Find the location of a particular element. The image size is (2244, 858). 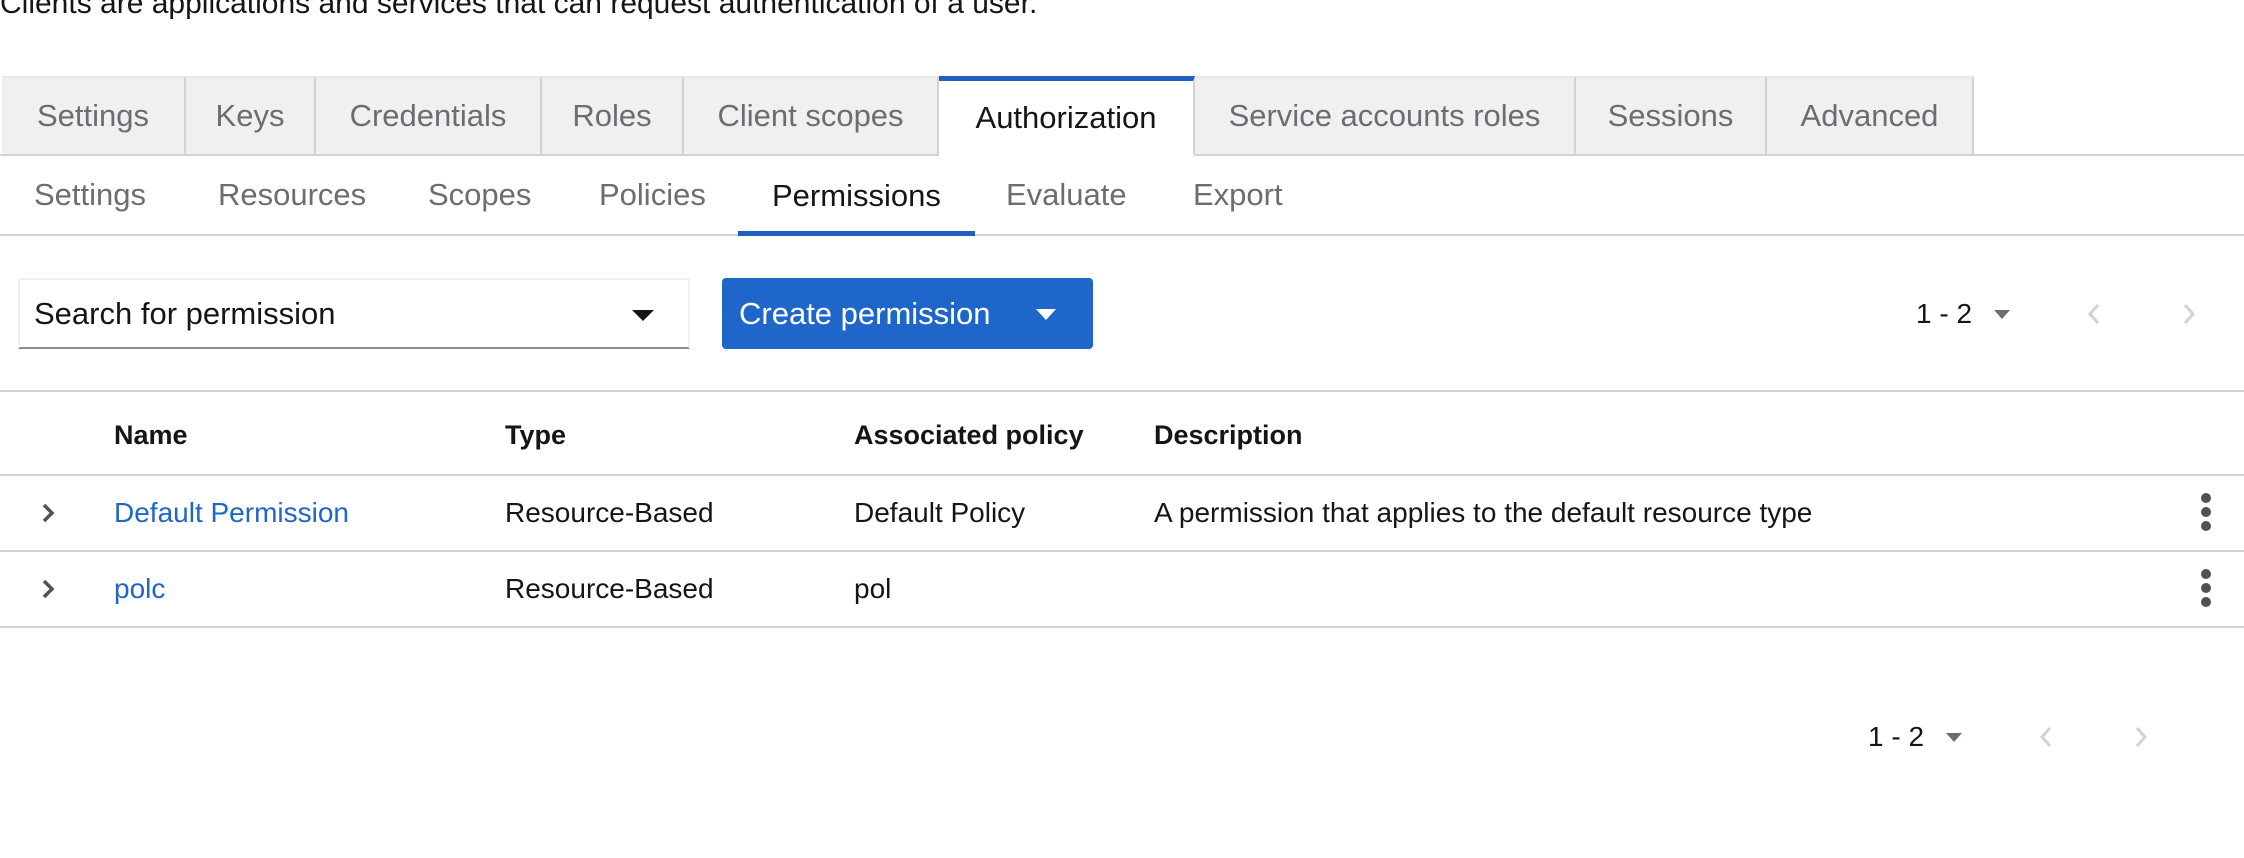

column-header-name: Name is located at coordinates (151, 435).